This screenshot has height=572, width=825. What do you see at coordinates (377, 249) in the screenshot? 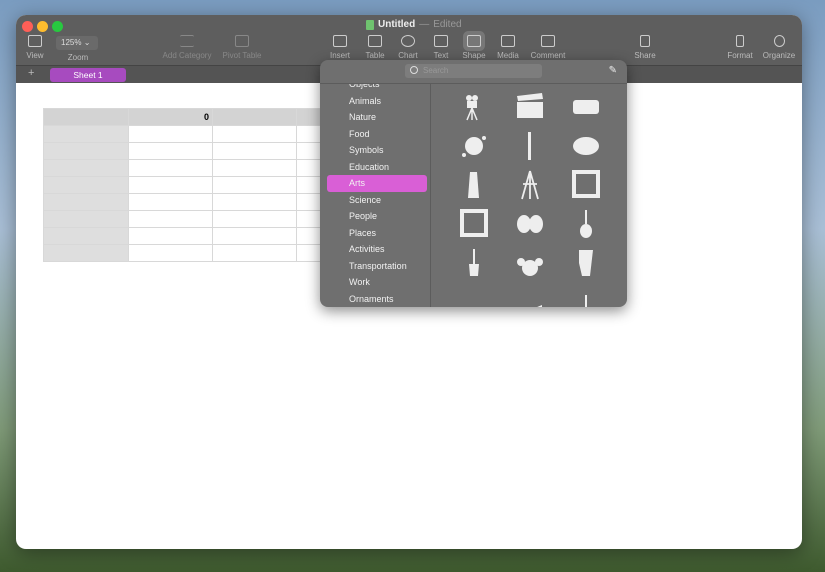
I see `category-item: Activities` at bounding box center [377, 249].